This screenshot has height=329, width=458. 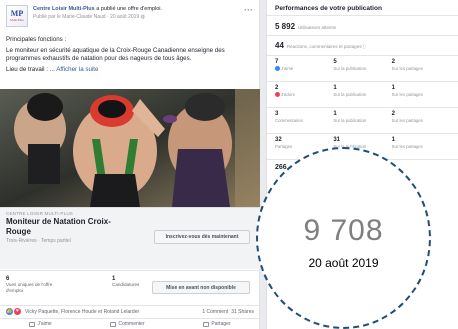 What do you see at coordinates (36, 39) in the screenshot?
I see `post-text-heading: Principales fonctions :` at bounding box center [36, 39].